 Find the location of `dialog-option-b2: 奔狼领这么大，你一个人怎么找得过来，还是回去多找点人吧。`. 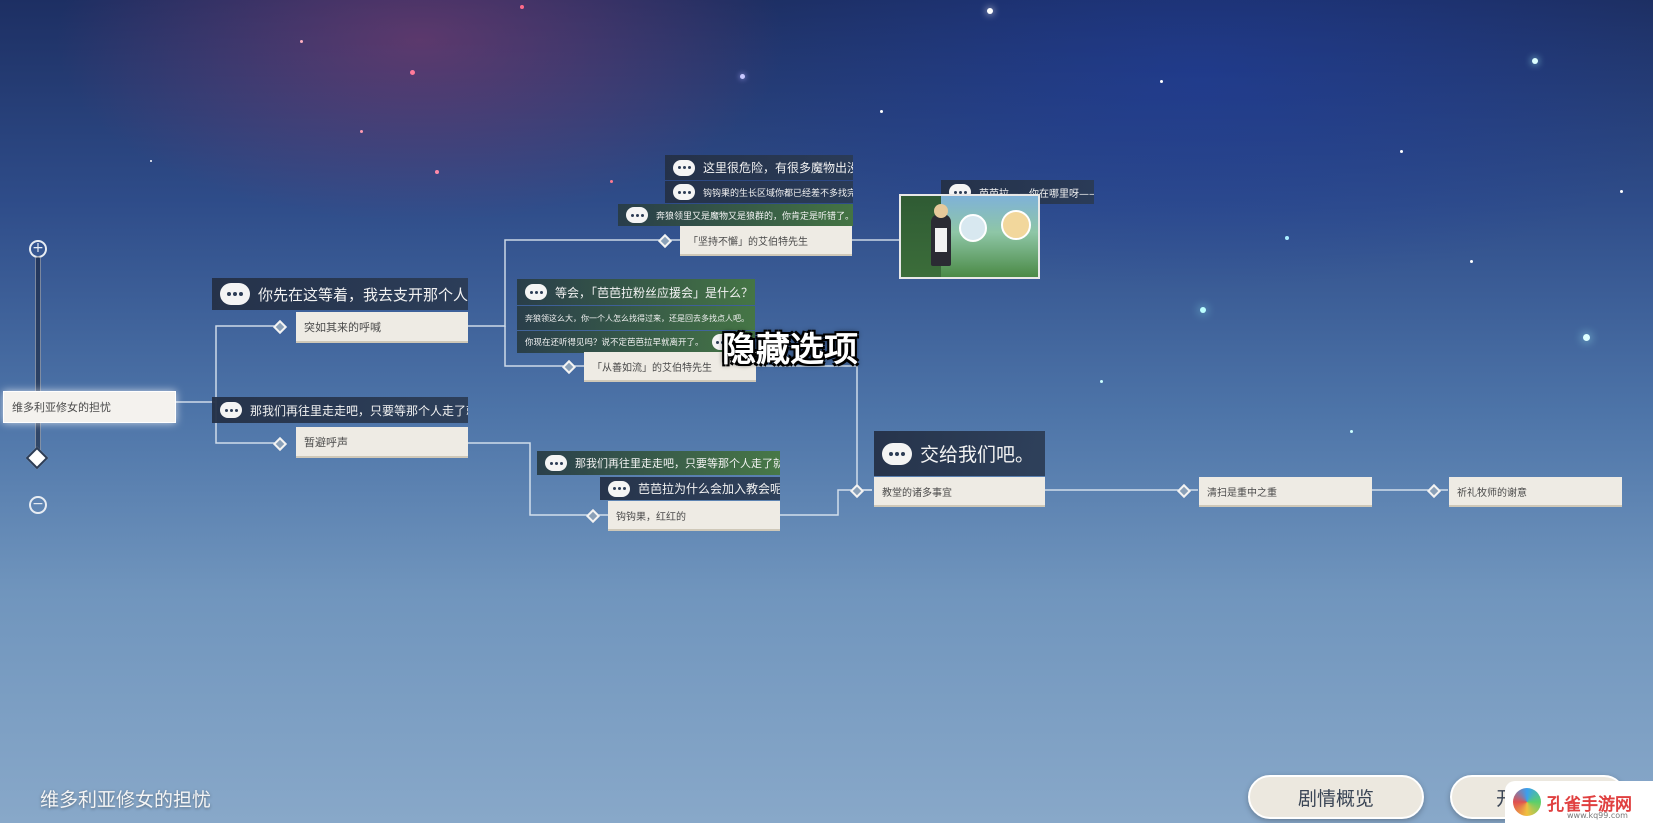

dialog-option-b2: 奔狼领这么大，你一个人怎么找得过来，还是回去多找点人吧。 is located at coordinates (636, 318).